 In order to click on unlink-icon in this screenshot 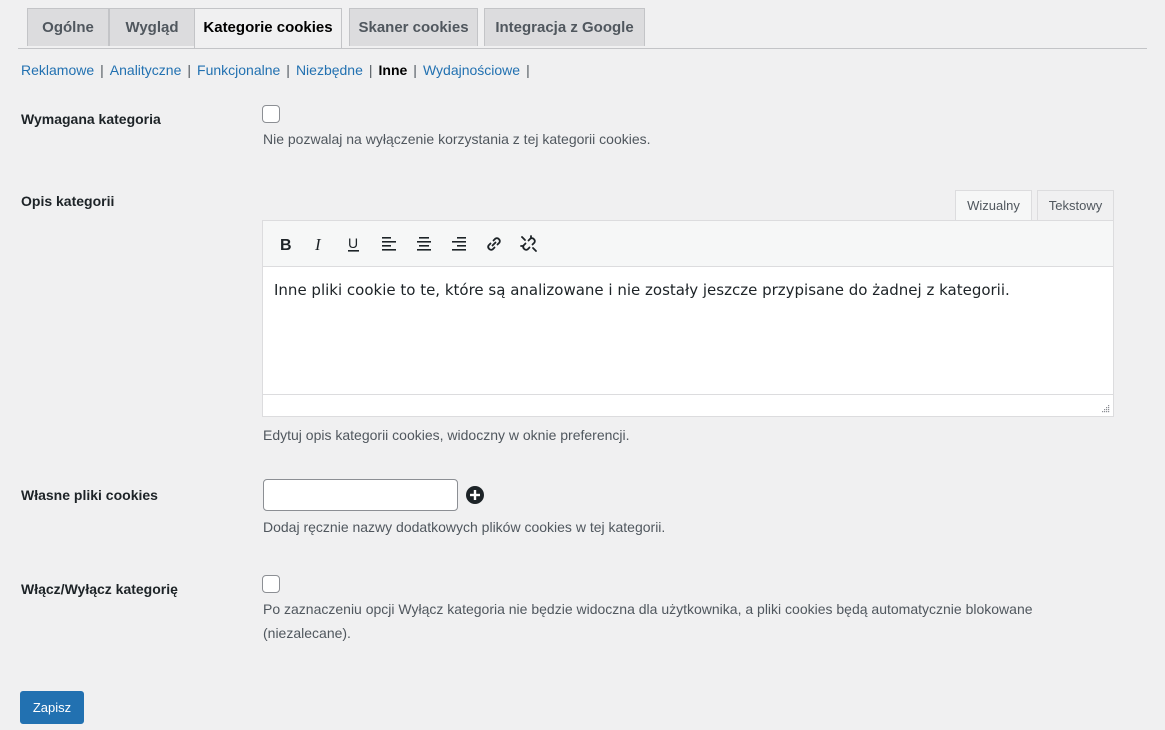, I will do `click(529, 244)`.